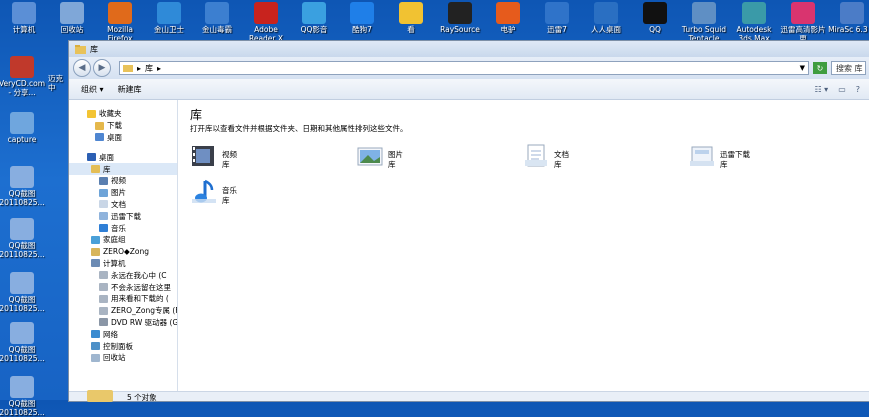 This screenshot has height=417, width=869. What do you see at coordinates (821, 89) in the screenshot?
I see `view-options-icon: ☷ ▾` at bounding box center [821, 89].